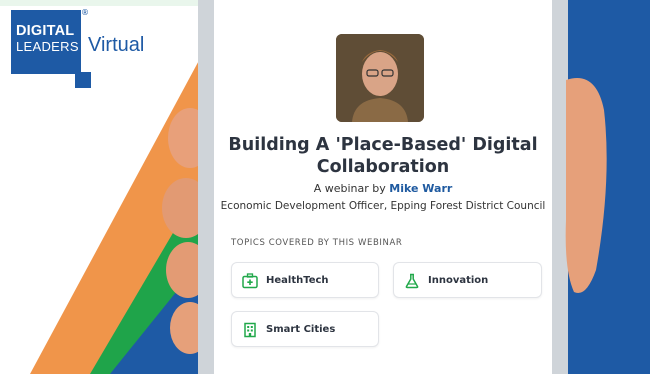 Image resolution: width=650 pixels, height=374 pixels. I want to click on topics-heading: TOPICS COVERED BY THIS WEBINAR, so click(317, 243).